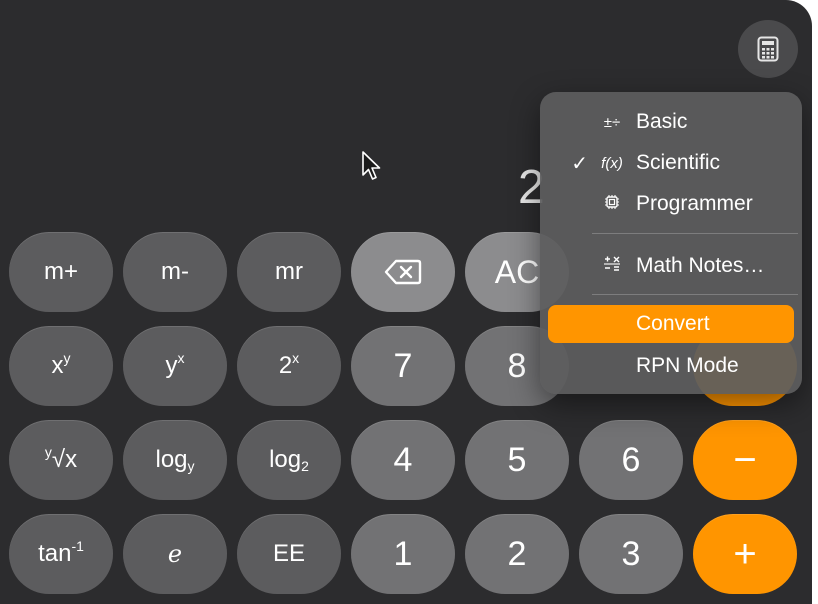  I want to click on mr-button: mr, so click(289, 272).